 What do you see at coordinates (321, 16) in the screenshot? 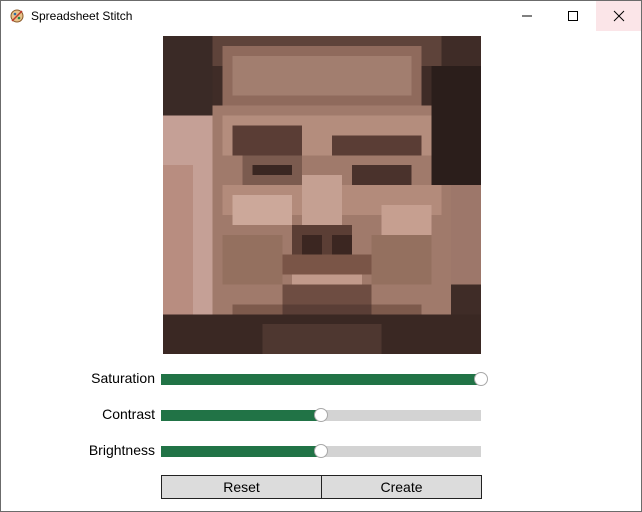
I see `title-bar: Spreadsheet Stitch` at bounding box center [321, 16].